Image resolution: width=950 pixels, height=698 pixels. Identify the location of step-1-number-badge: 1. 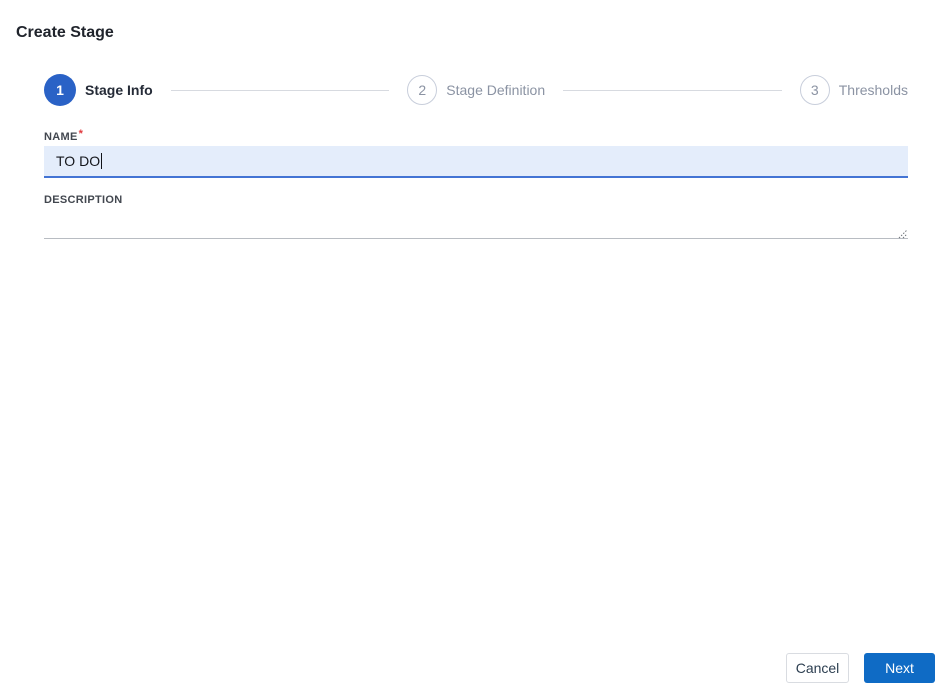
(60, 90).